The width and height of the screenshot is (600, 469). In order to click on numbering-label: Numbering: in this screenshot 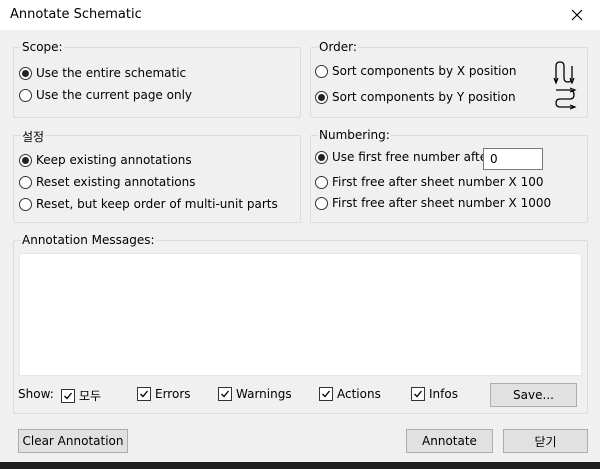, I will do `click(354, 135)`.